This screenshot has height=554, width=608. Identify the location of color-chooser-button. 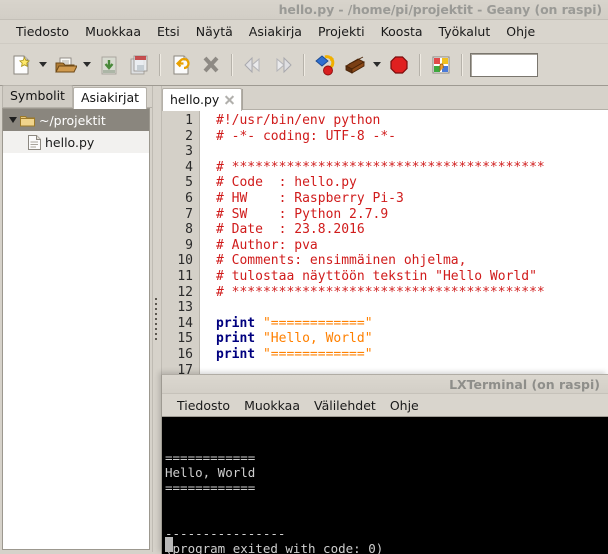
(441, 65).